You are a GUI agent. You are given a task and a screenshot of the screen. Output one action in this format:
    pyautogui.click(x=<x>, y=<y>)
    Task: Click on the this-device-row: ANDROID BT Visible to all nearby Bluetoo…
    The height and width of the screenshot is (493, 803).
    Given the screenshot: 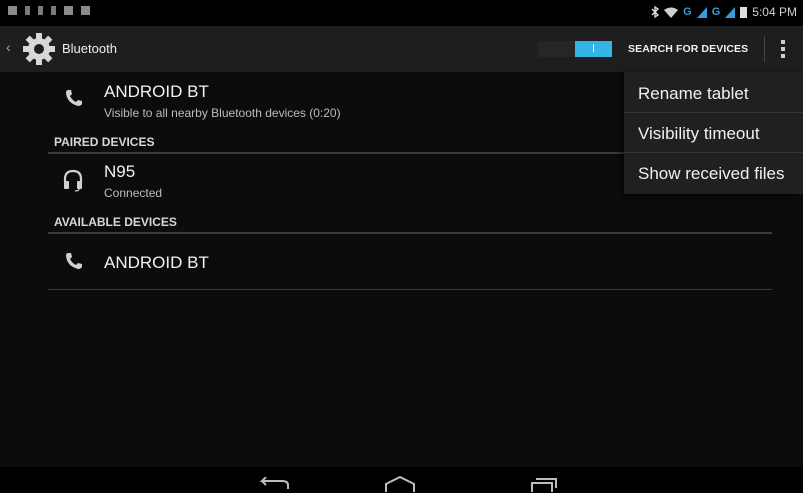 What is the action you would take?
    pyautogui.click(x=368, y=98)
    